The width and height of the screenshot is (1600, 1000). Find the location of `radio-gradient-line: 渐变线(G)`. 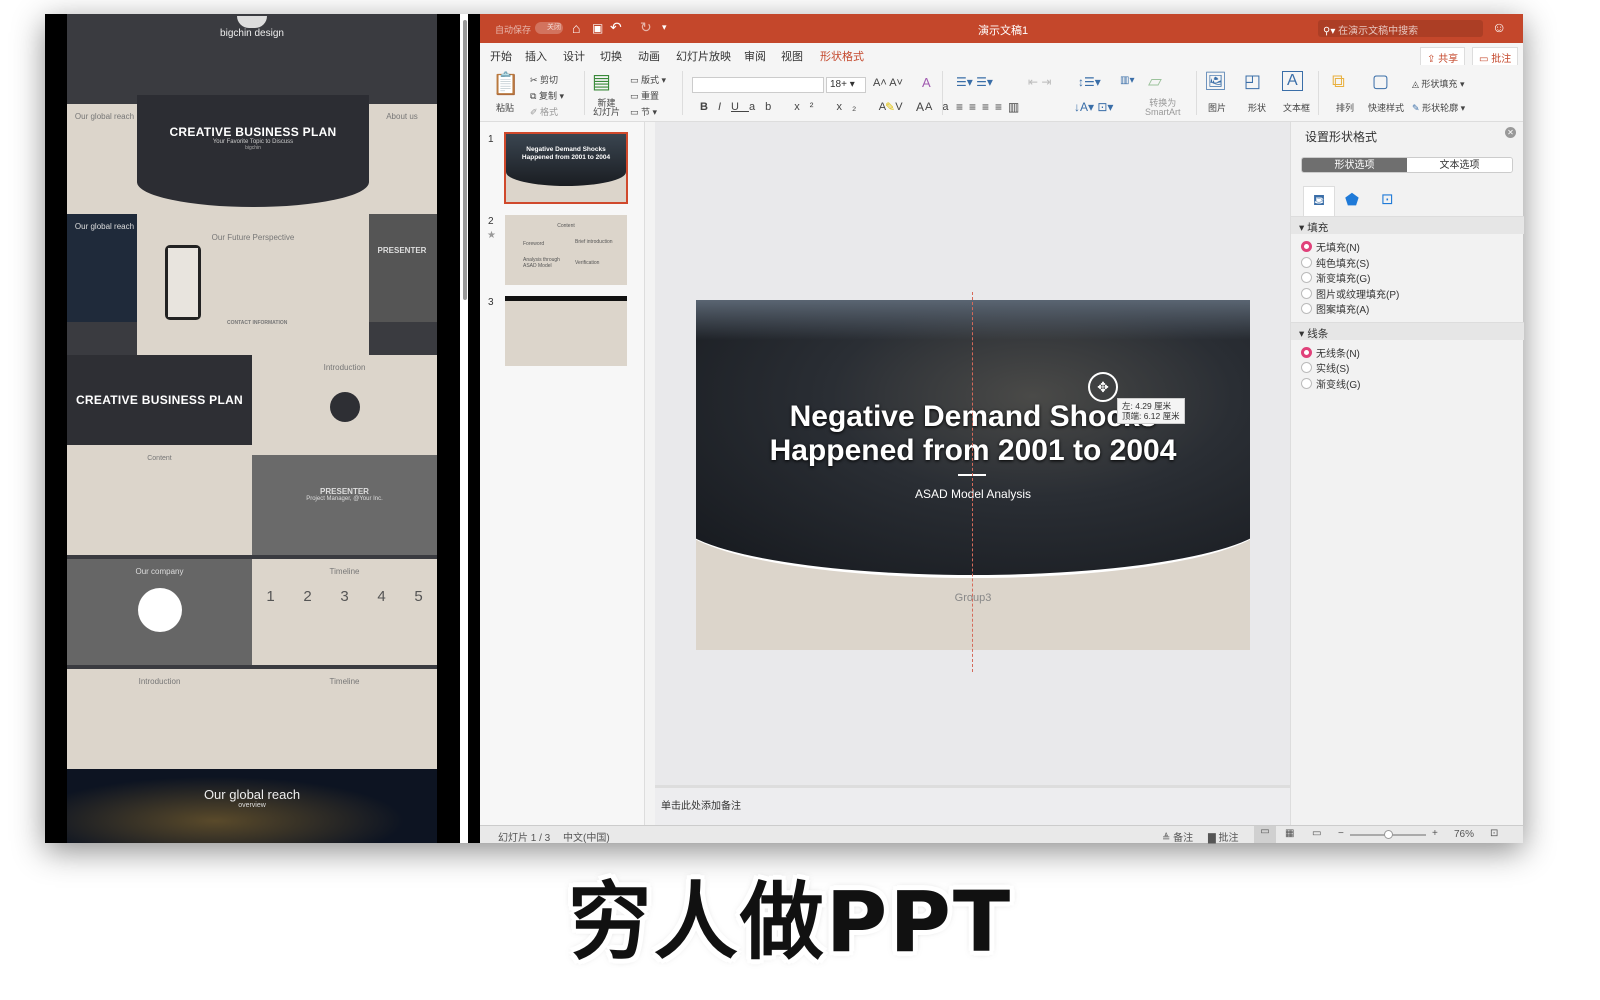

radio-gradient-line: 渐变线(G) is located at coordinates (1412, 384).